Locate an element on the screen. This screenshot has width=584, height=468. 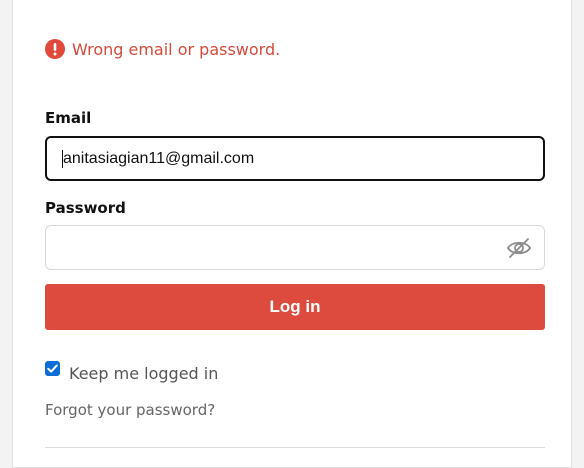
checkmark-icon is located at coordinates (52, 368).